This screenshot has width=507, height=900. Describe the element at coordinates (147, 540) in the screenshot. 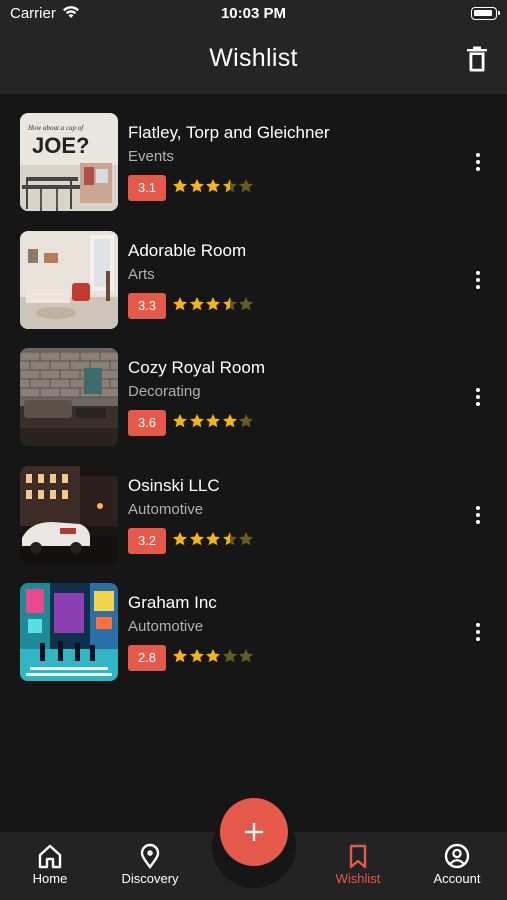

I see `rating-badge: 3.2` at that location.